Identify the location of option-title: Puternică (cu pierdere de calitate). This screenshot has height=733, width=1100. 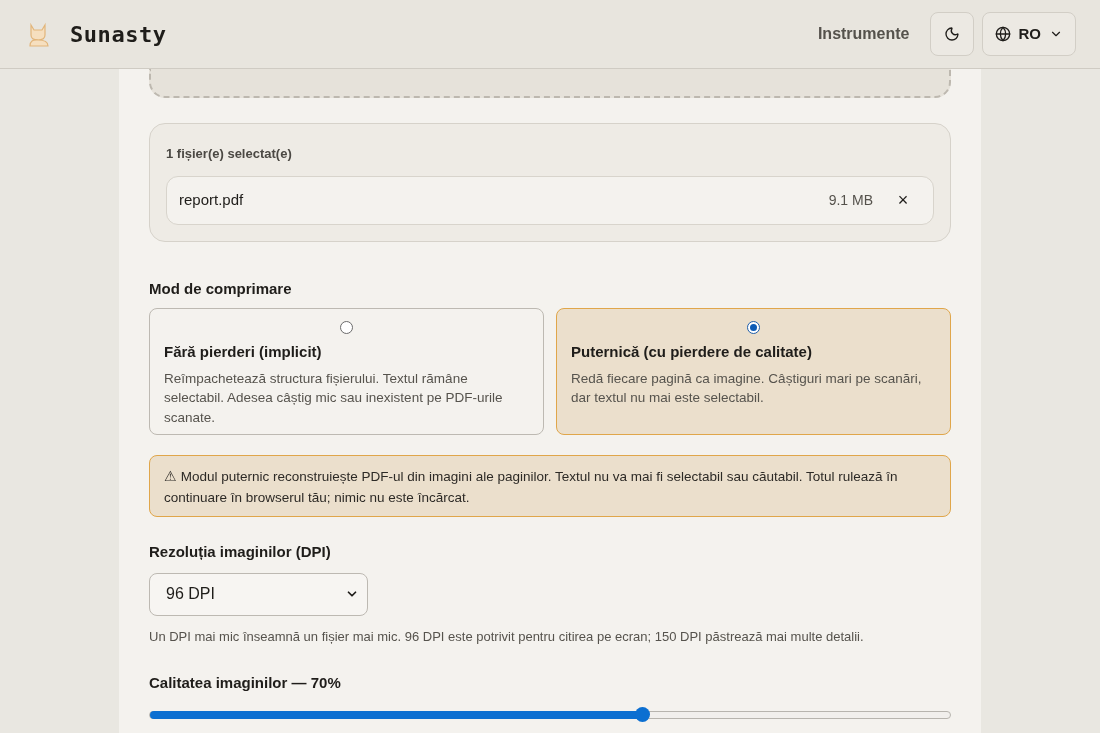
(692, 352).